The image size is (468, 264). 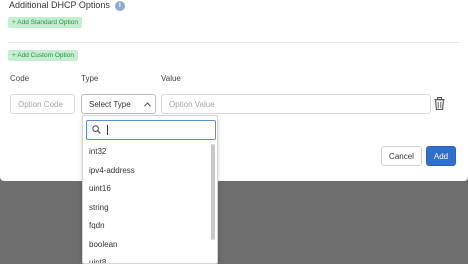 I want to click on divider, so click(x=234, y=42).